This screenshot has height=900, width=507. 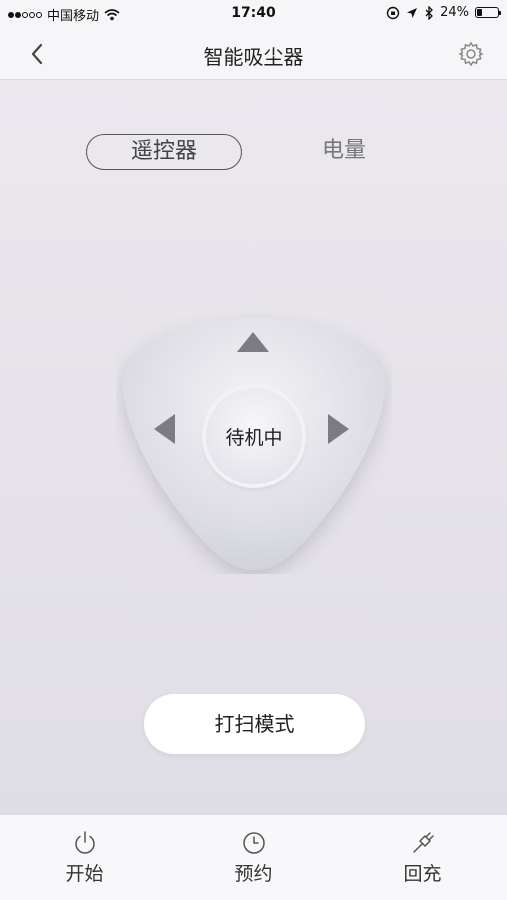 I want to click on move-forward-button, so click(x=253, y=342).